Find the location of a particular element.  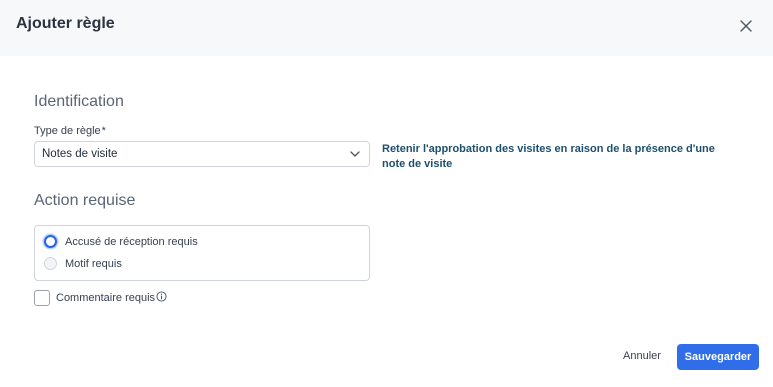

radio-option-acknowledgement: Accusé de réception requis is located at coordinates (121, 241).